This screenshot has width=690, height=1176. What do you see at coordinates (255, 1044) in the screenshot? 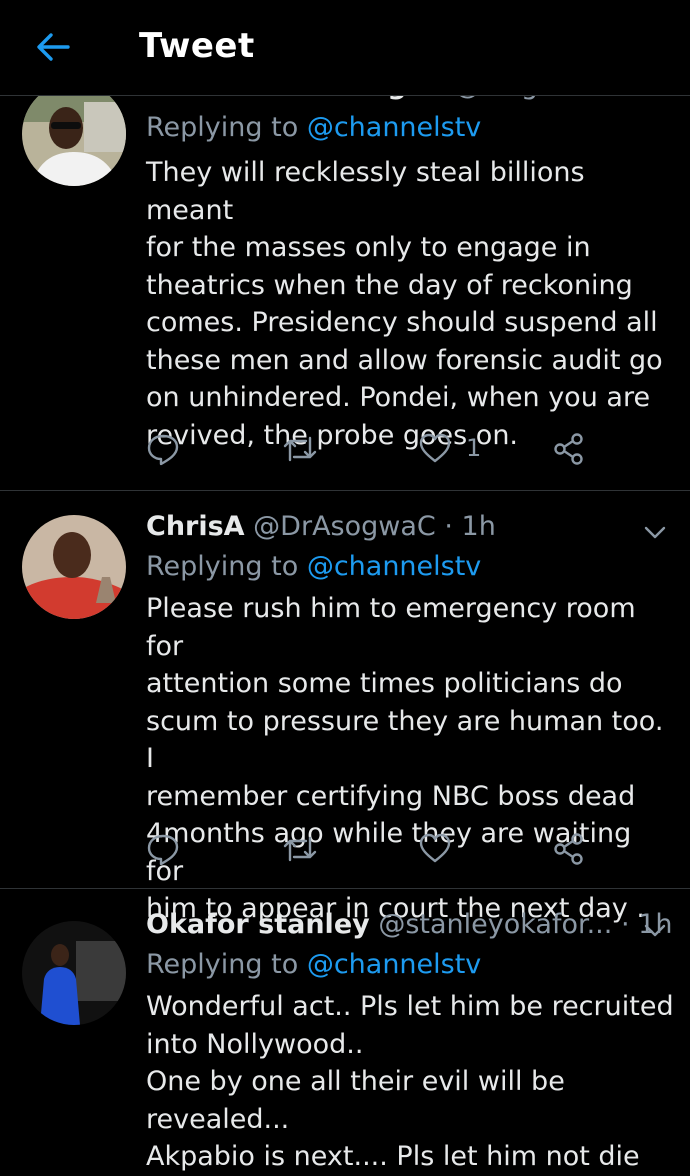
I see `tweet-line: into Nollywood..` at bounding box center [255, 1044].